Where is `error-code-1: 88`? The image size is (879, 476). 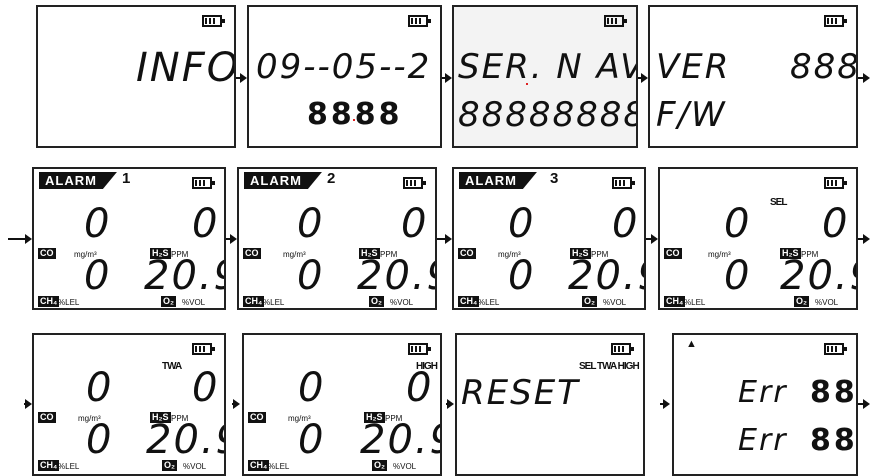
error-code-1: 88 is located at coordinates (834, 392).